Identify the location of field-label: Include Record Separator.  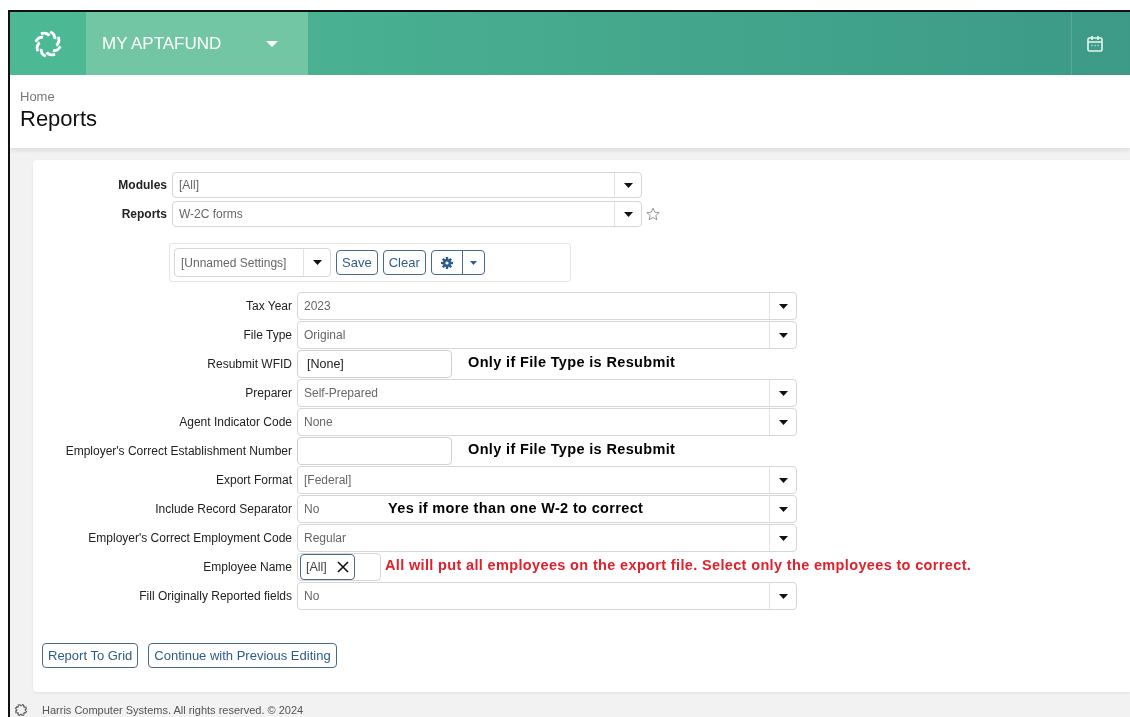
(223, 509).